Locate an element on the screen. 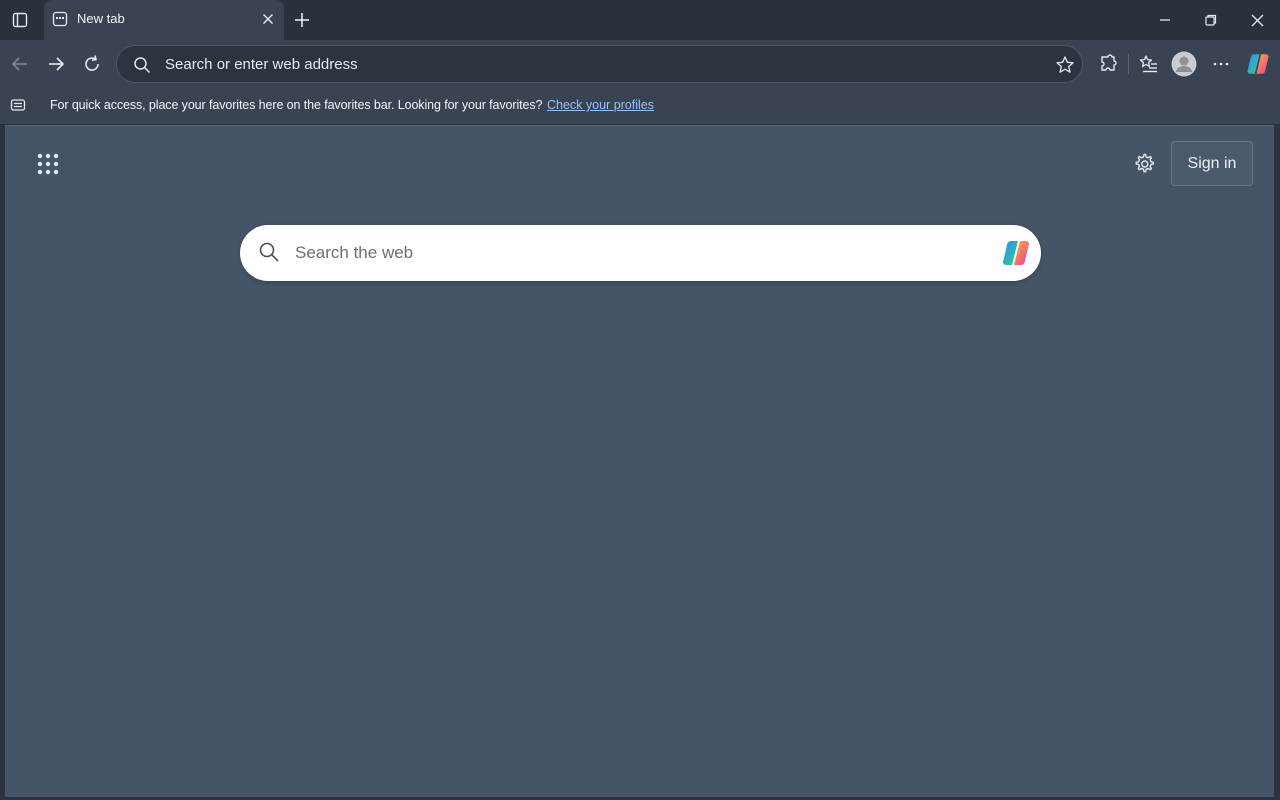 The width and height of the screenshot is (1280, 800). minimize-button is located at coordinates (1165, 20).